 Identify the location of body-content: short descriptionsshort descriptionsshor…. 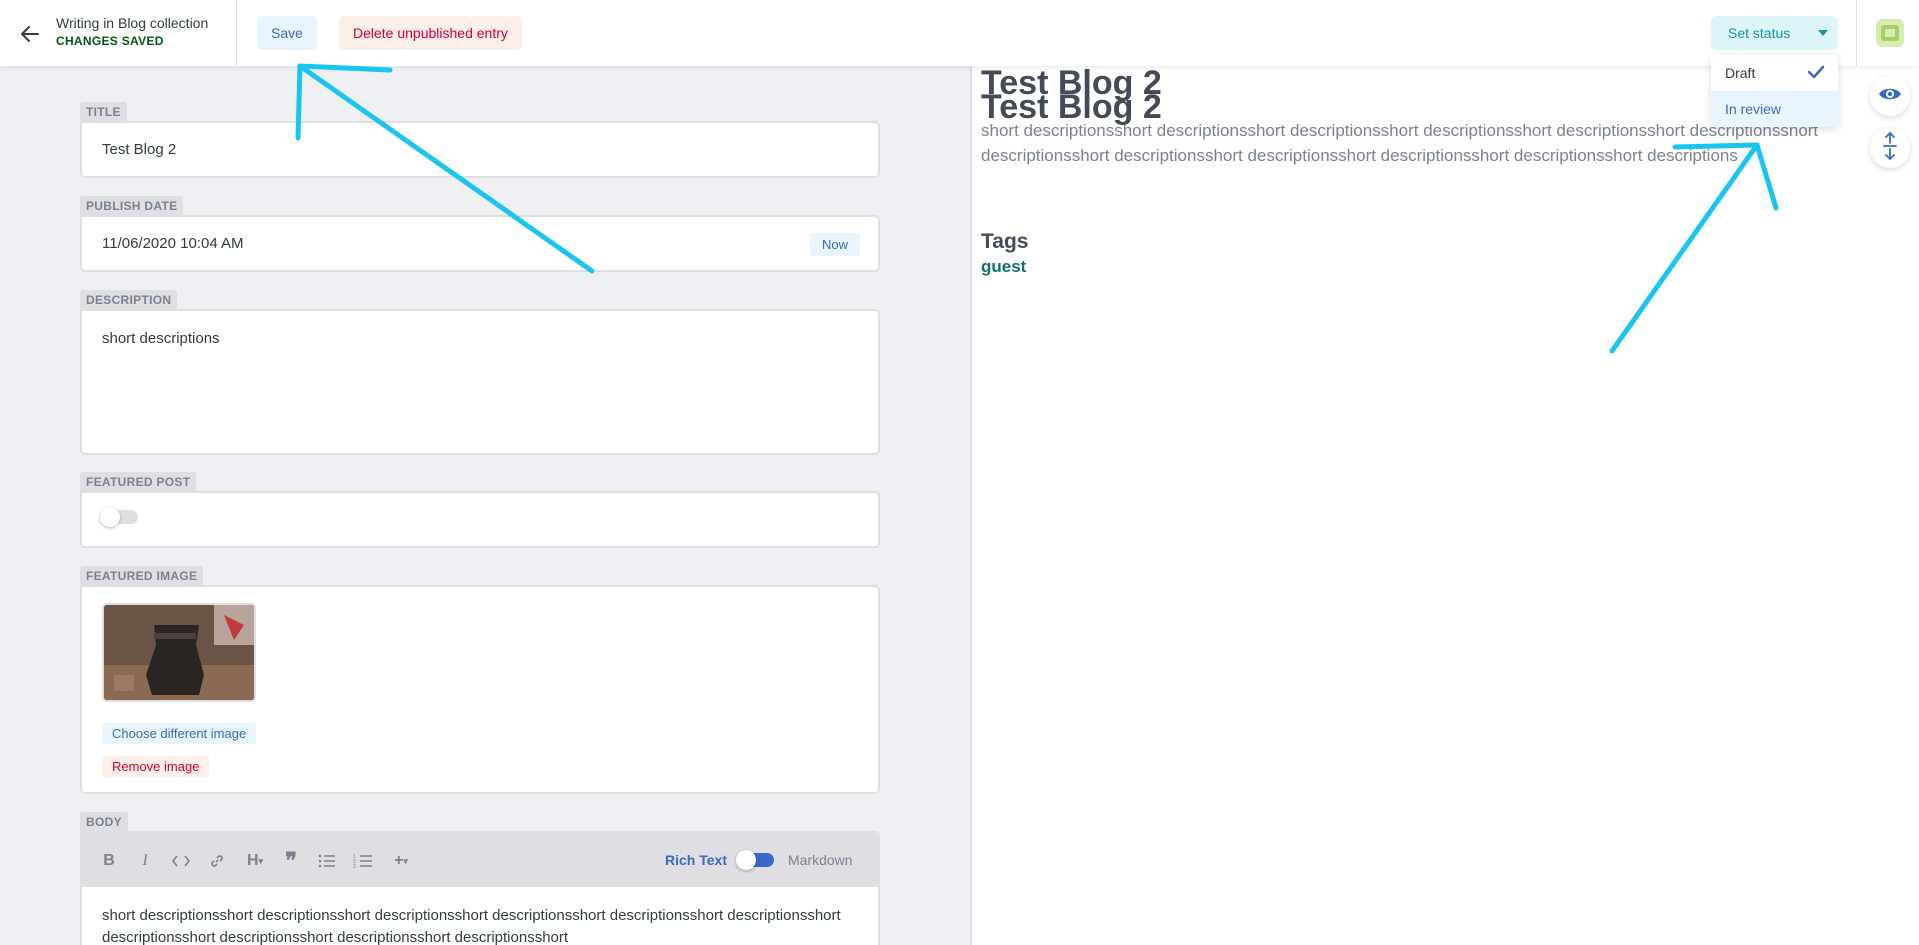
(482, 925).